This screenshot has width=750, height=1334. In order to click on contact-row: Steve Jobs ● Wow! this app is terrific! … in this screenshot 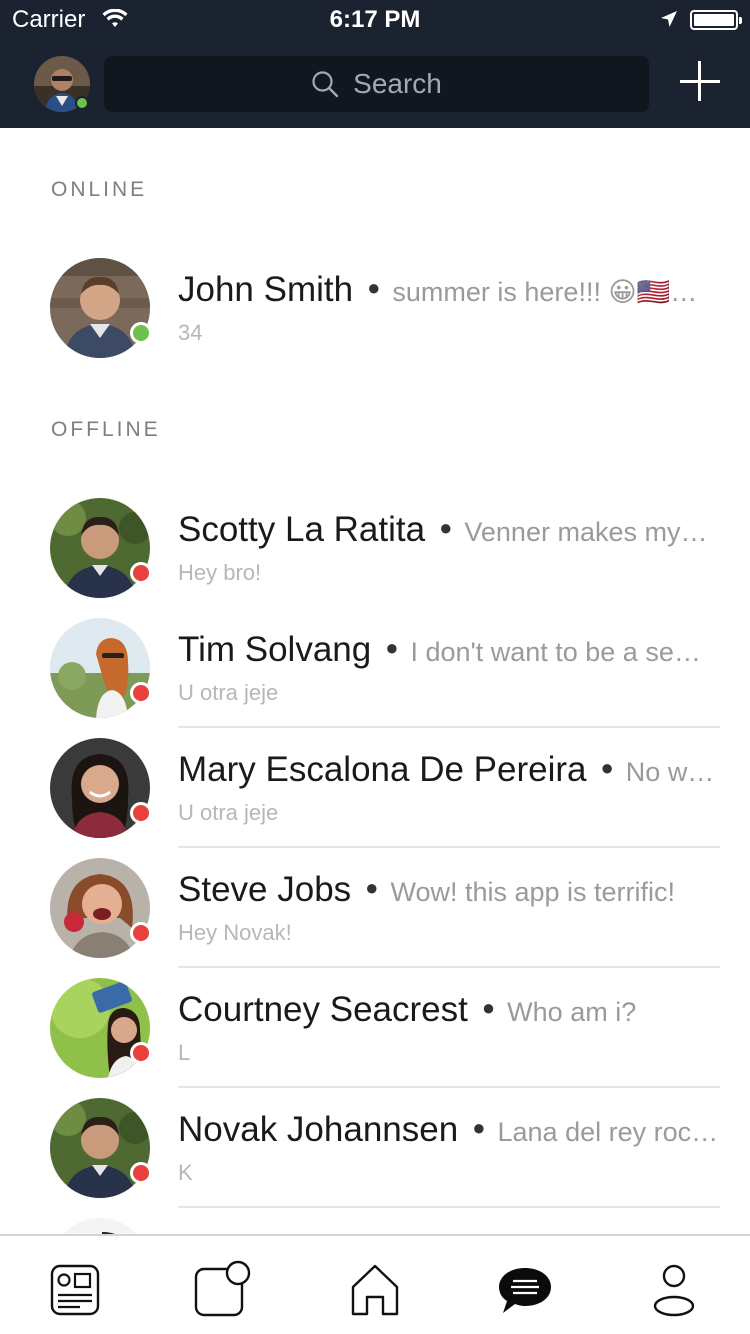, I will do `click(375, 904)`.